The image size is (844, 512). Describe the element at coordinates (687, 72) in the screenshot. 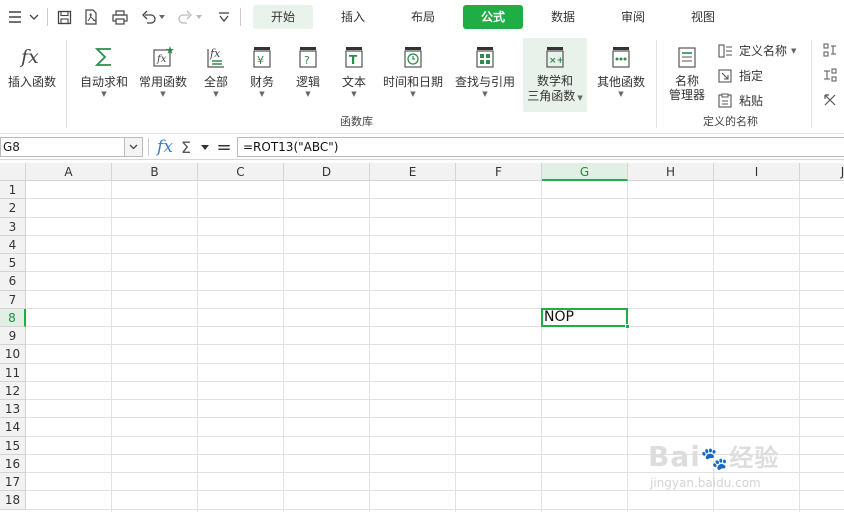

I see `name-manager-button: 名称 管理器` at that location.